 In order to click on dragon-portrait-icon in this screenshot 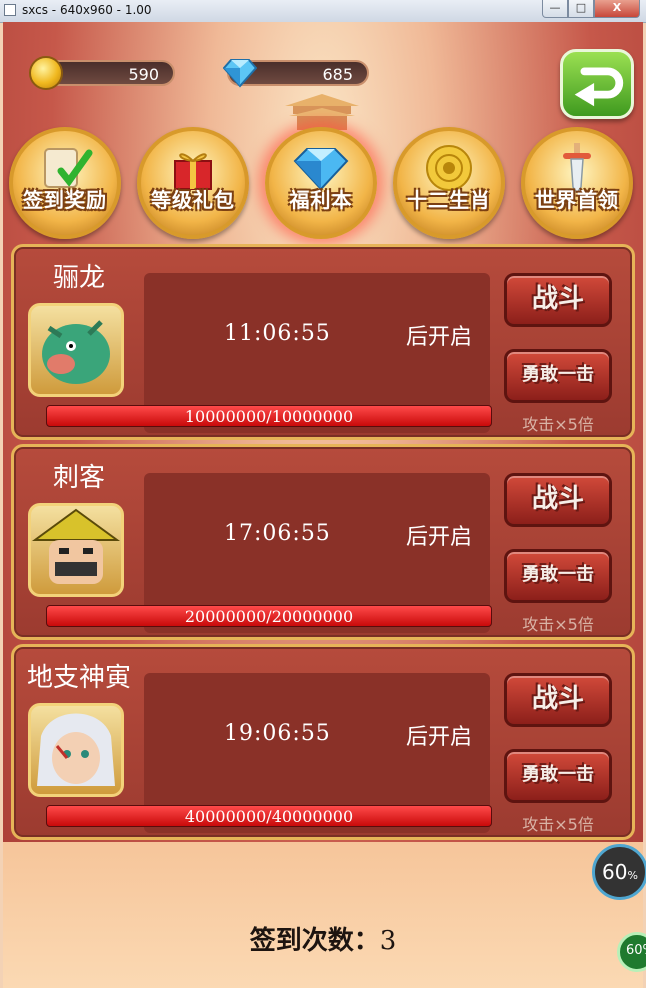, I will do `click(76, 352)`.